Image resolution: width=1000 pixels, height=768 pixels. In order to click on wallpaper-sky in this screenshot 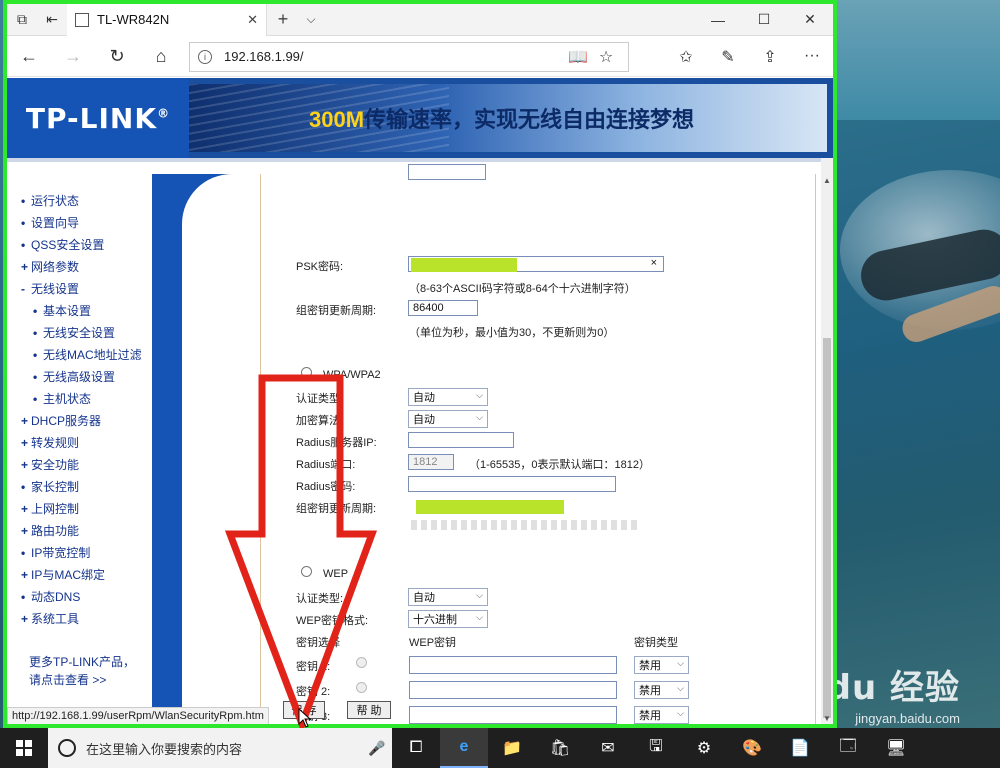, I will do `click(918, 60)`.